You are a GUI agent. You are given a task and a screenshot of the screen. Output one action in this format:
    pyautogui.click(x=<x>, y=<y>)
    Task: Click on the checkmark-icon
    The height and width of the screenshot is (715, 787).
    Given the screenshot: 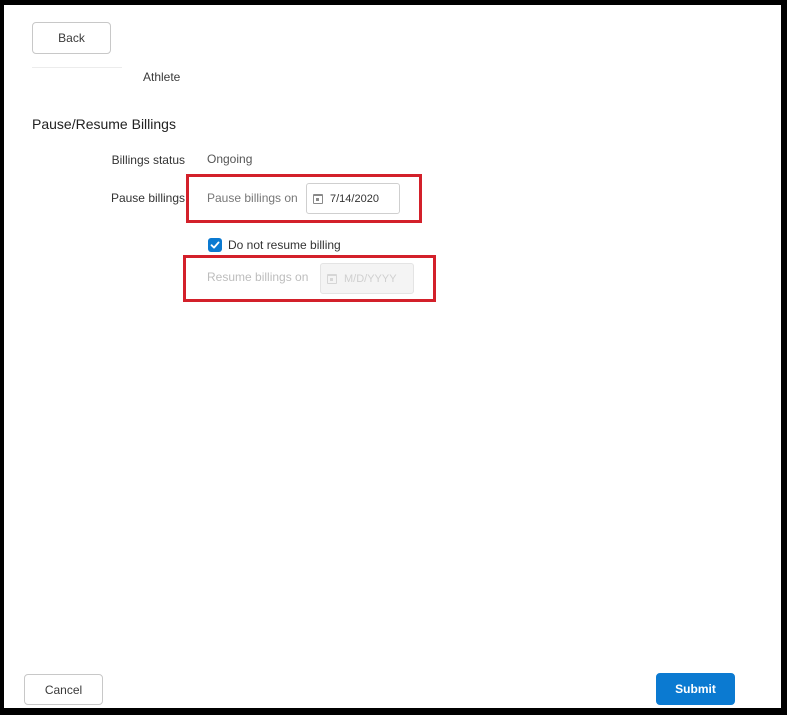 What is the action you would take?
    pyautogui.click(x=215, y=245)
    